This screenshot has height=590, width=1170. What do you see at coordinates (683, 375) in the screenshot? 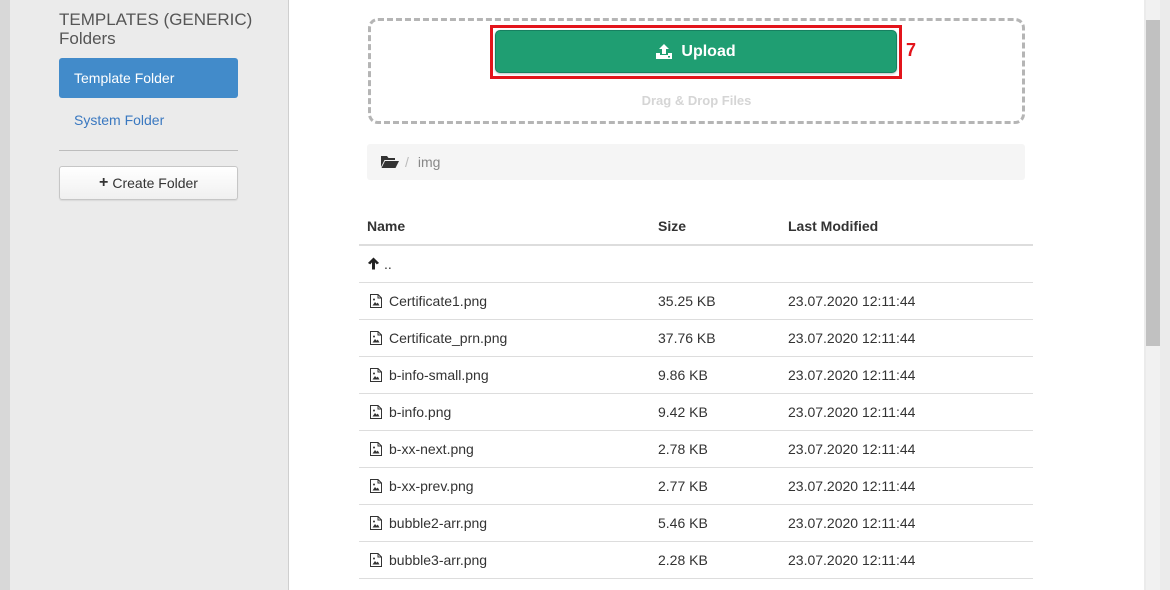
I see `file-size: 9.86 KB` at bounding box center [683, 375].